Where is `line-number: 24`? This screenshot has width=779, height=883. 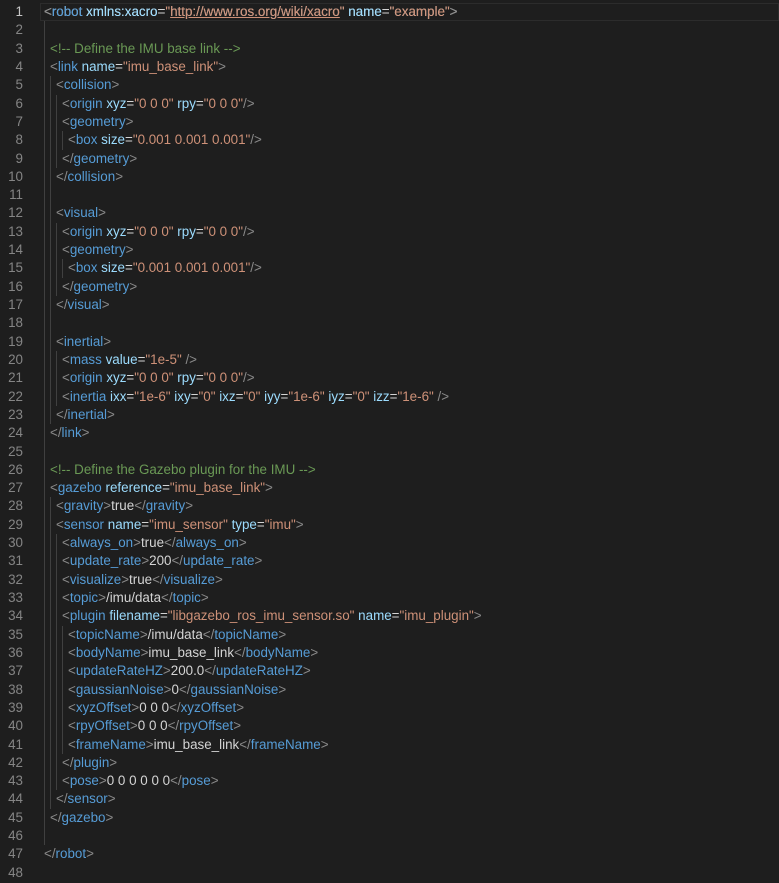
line-number: 24 is located at coordinates (11, 433).